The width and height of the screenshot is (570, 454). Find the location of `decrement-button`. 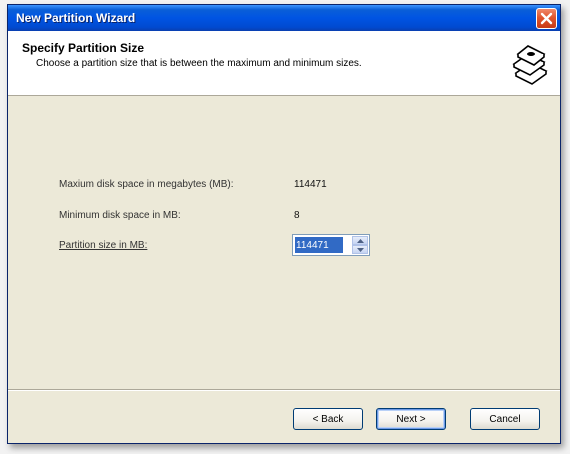

decrement-button is located at coordinates (360, 249).